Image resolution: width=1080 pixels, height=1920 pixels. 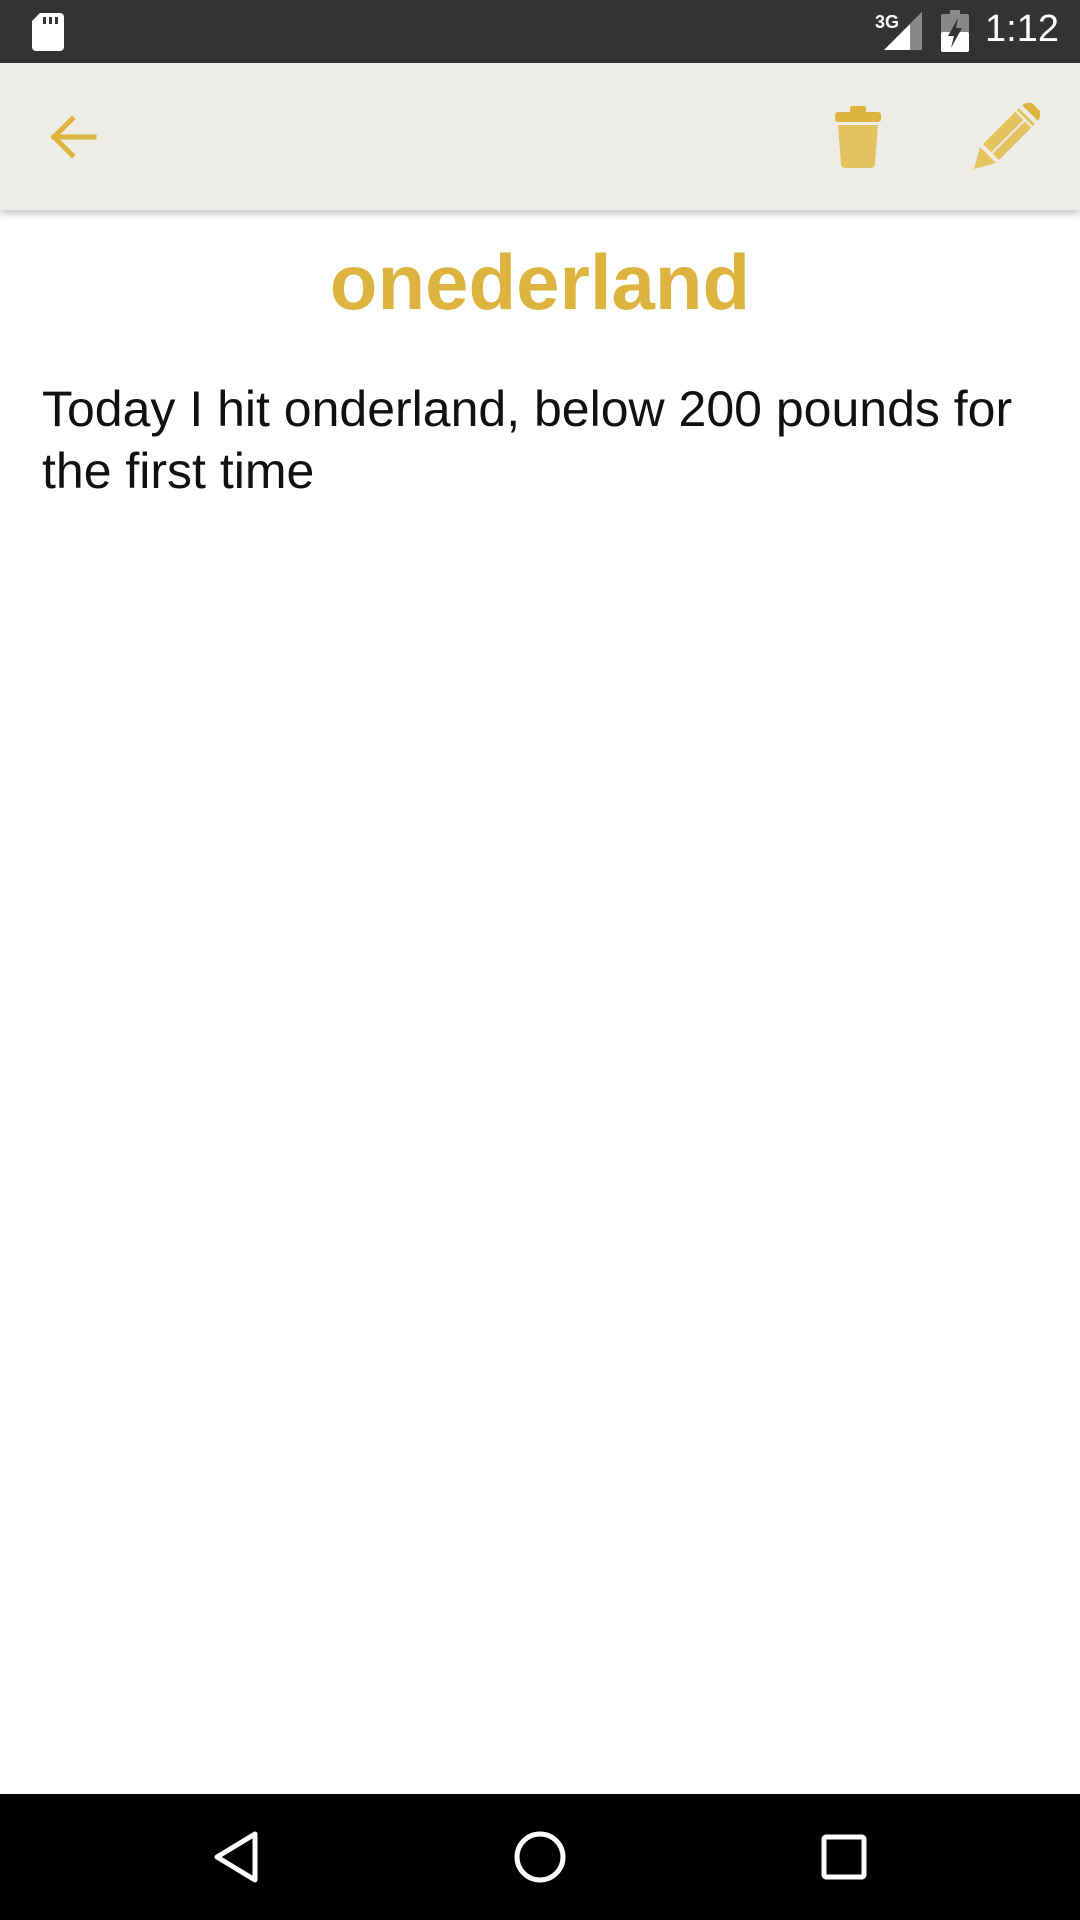 What do you see at coordinates (540, 31) in the screenshot?
I see `status-bar: 3G 1:12` at bounding box center [540, 31].